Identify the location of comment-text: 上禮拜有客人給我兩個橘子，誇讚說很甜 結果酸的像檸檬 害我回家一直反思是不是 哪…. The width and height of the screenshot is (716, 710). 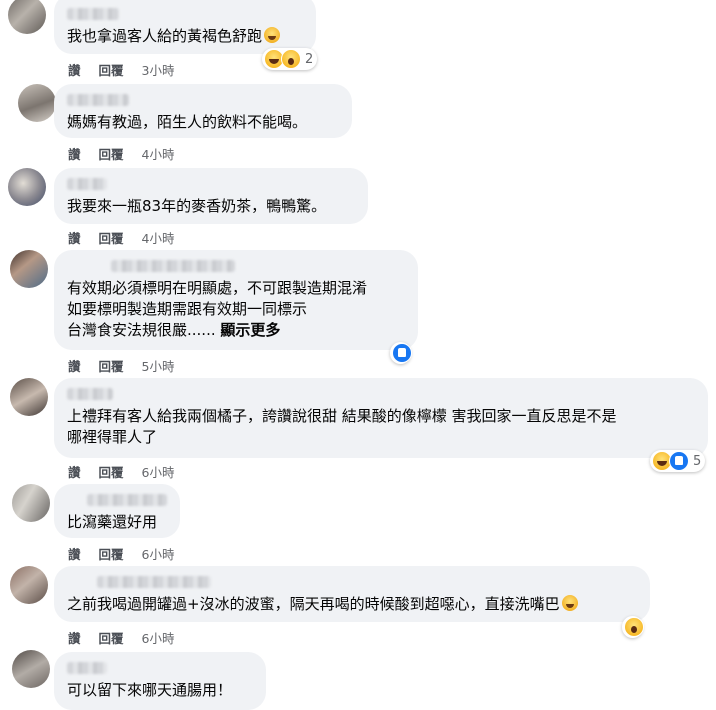
(342, 426).